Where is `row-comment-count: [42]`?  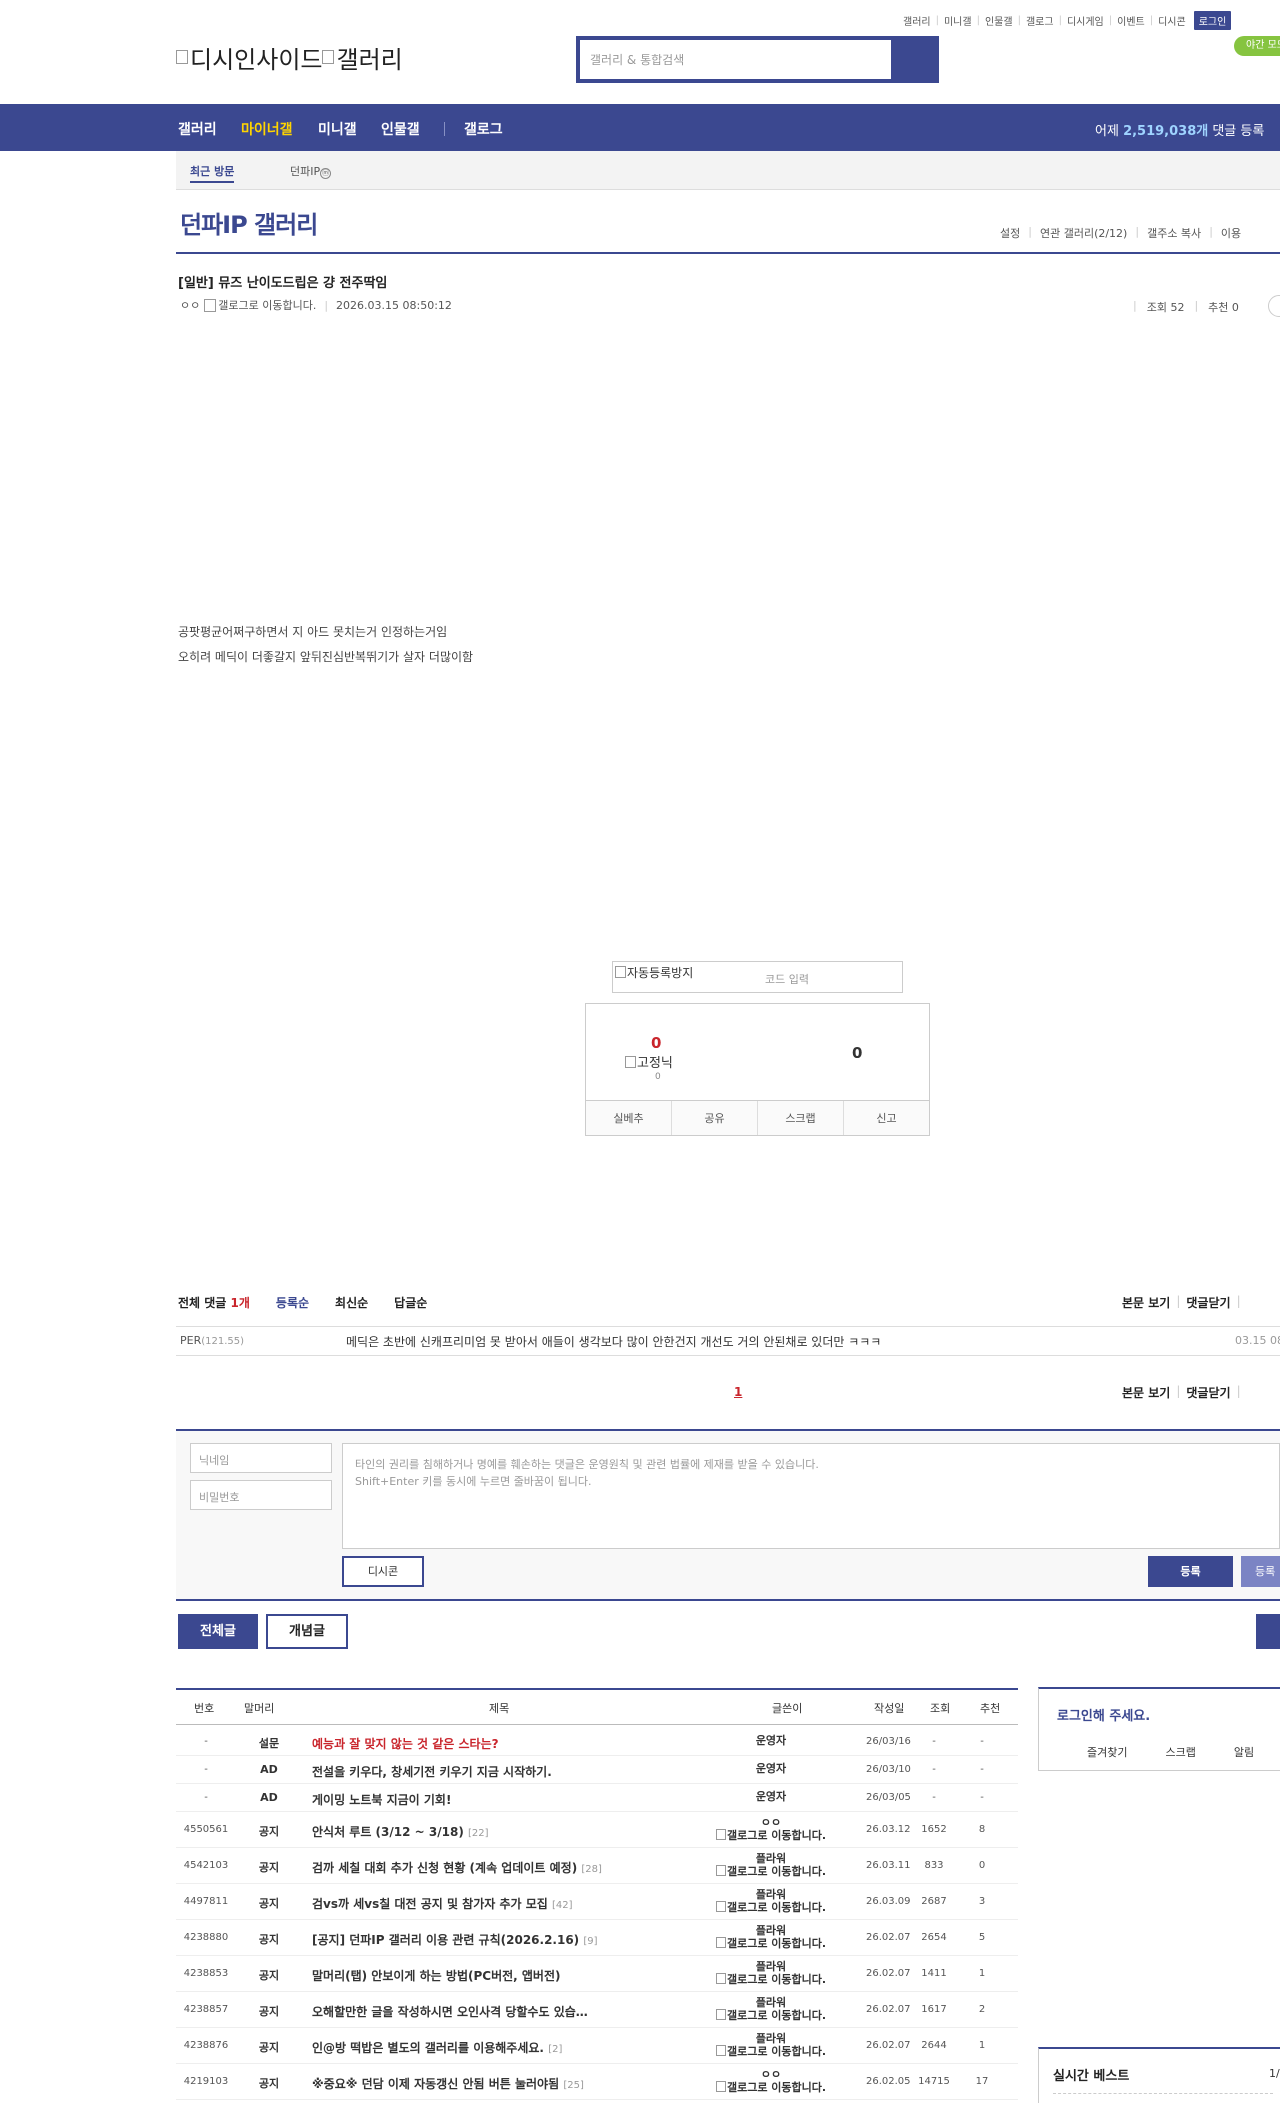 row-comment-count: [42] is located at coordinates (562, 1905).